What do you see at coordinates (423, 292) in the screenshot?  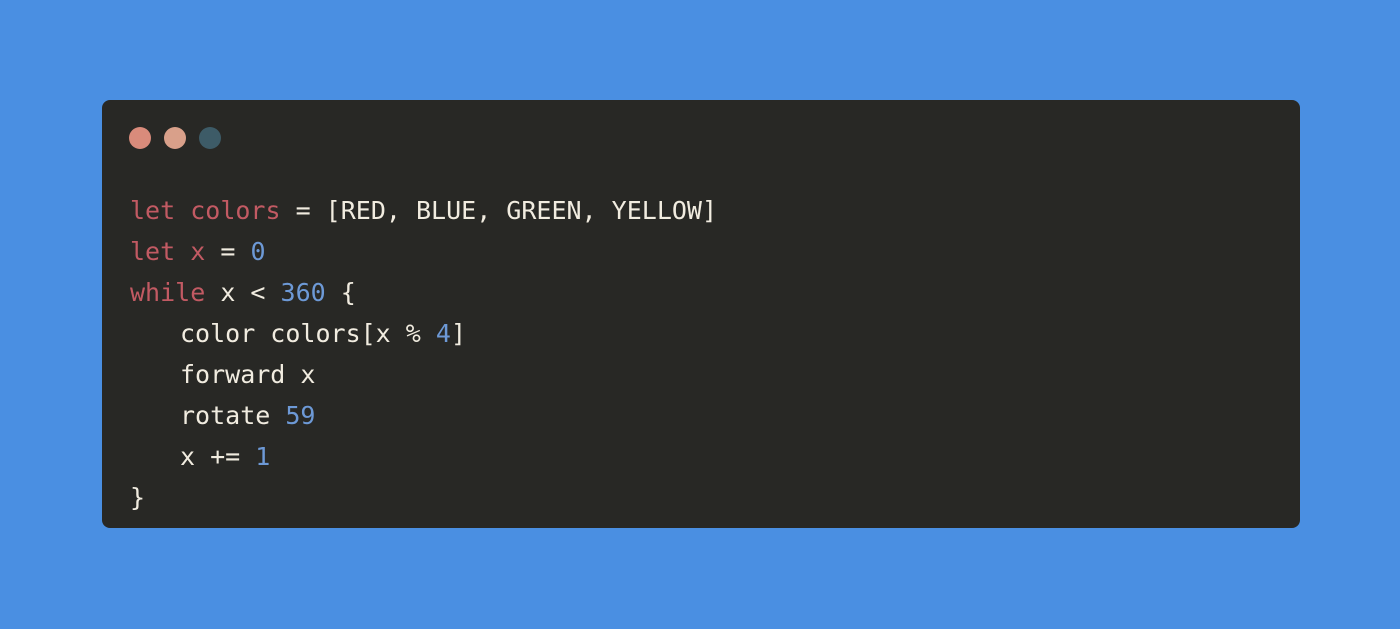 I see `code-line: while x < 360 {` at bounding box center [423, 292].